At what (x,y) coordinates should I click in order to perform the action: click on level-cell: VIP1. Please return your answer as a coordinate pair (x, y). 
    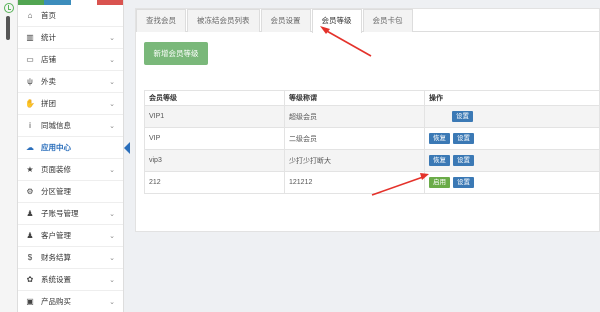
    Looking at the image, I should click on (214, 116).